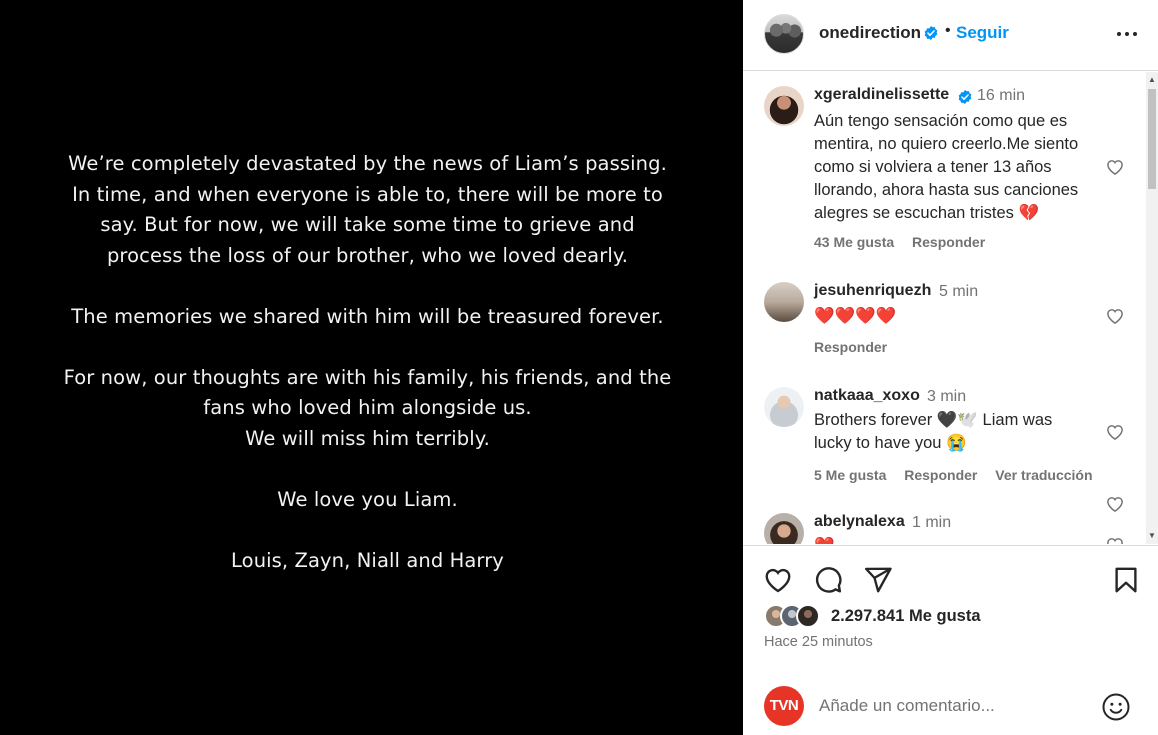 The image size is (1158, 735). I want to click on comment-likes-count: 43 Me gusta, so click(854, 242).